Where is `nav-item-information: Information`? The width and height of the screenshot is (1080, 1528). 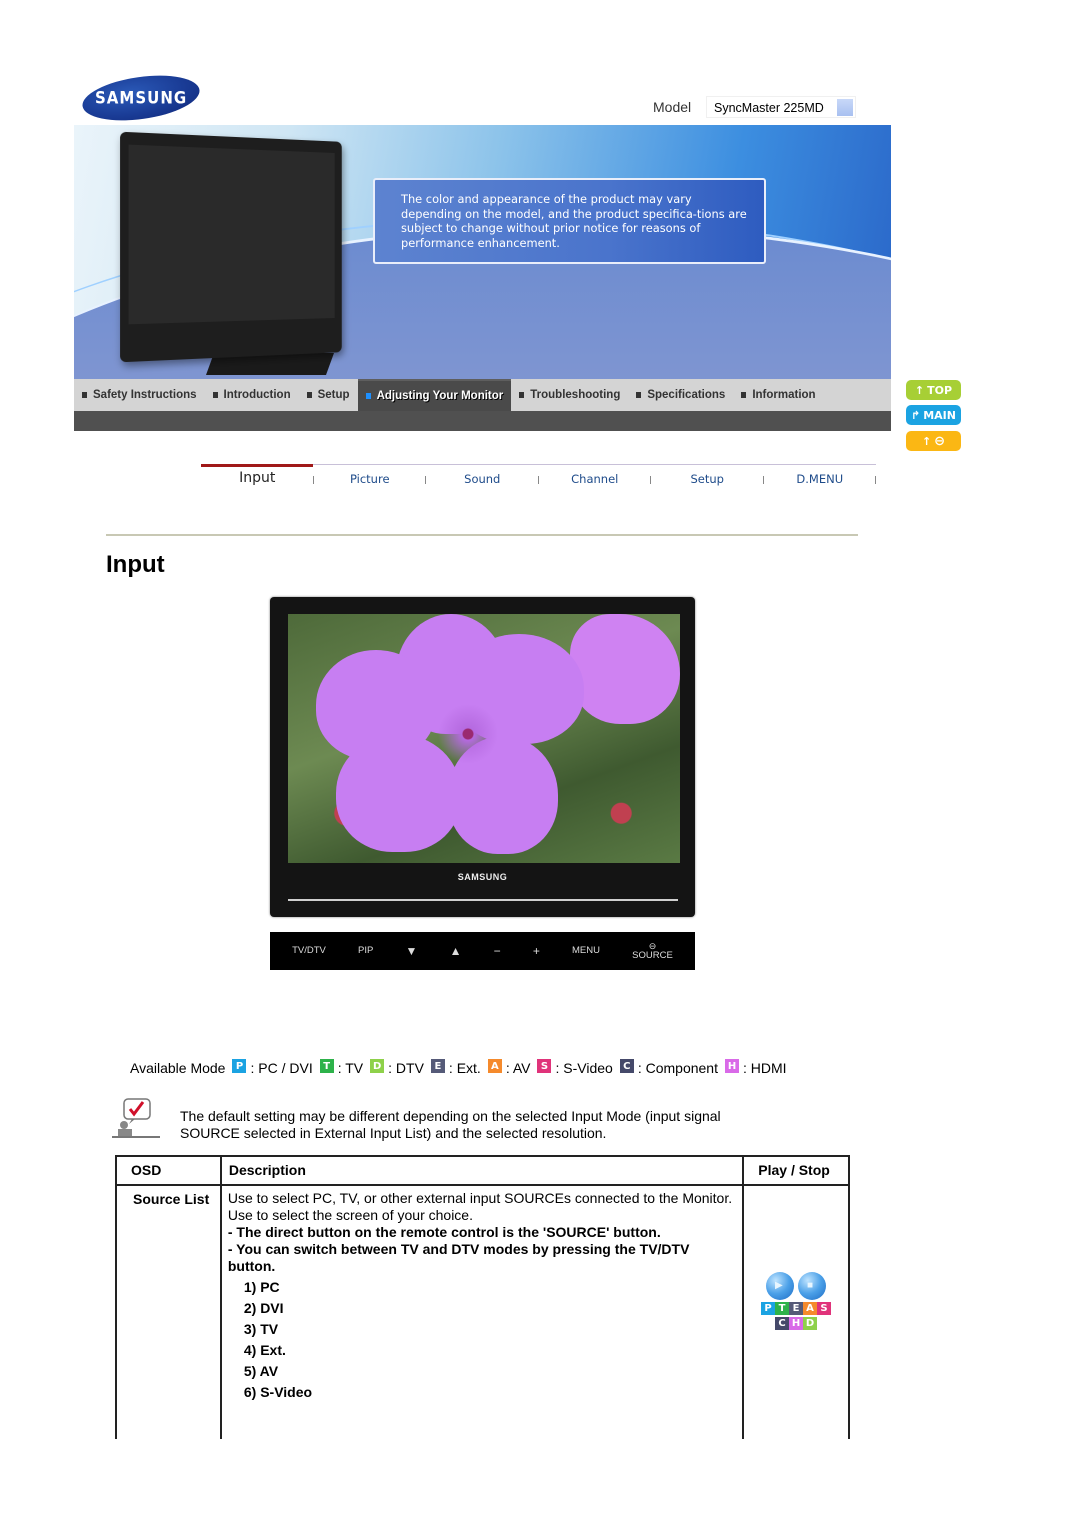 nav-item-information: Information is located at coordinates (778, 395).